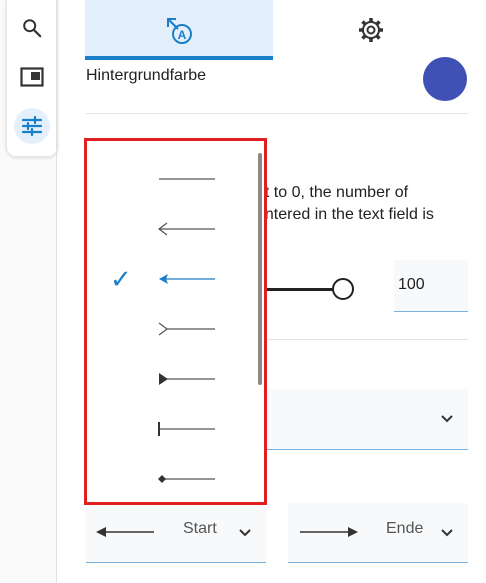 This screenshot has width=486, height=583. What do you see at coordinates (182, 35) in the screenshot?
I see `svg-text: A` at bounding box center [182, 35].